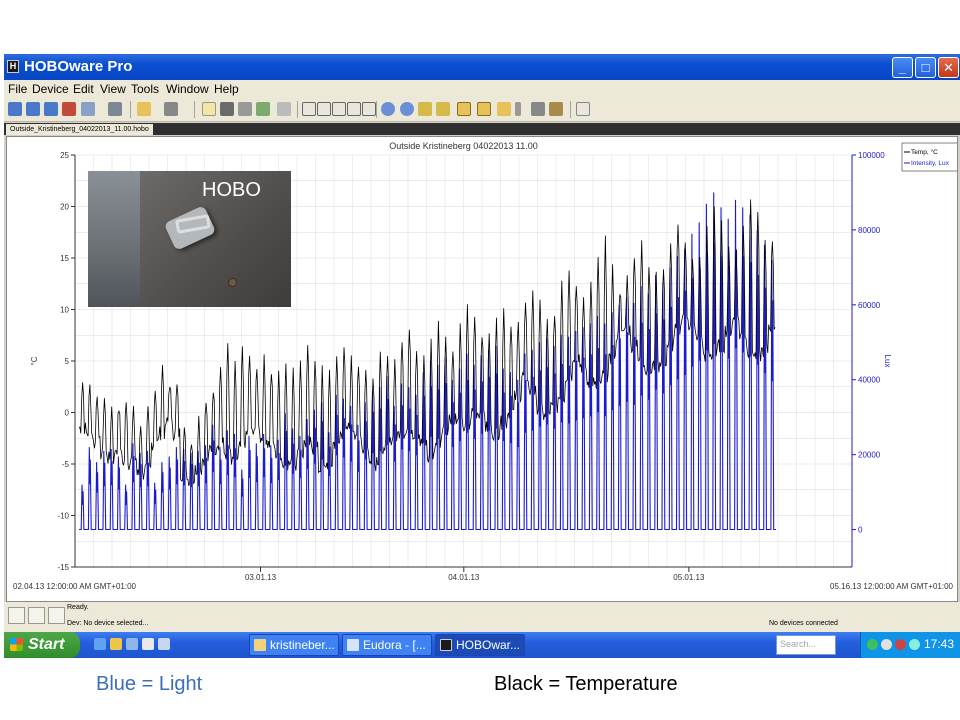  I want to click on left-axis-tick-label: 15, so click(64, 258).